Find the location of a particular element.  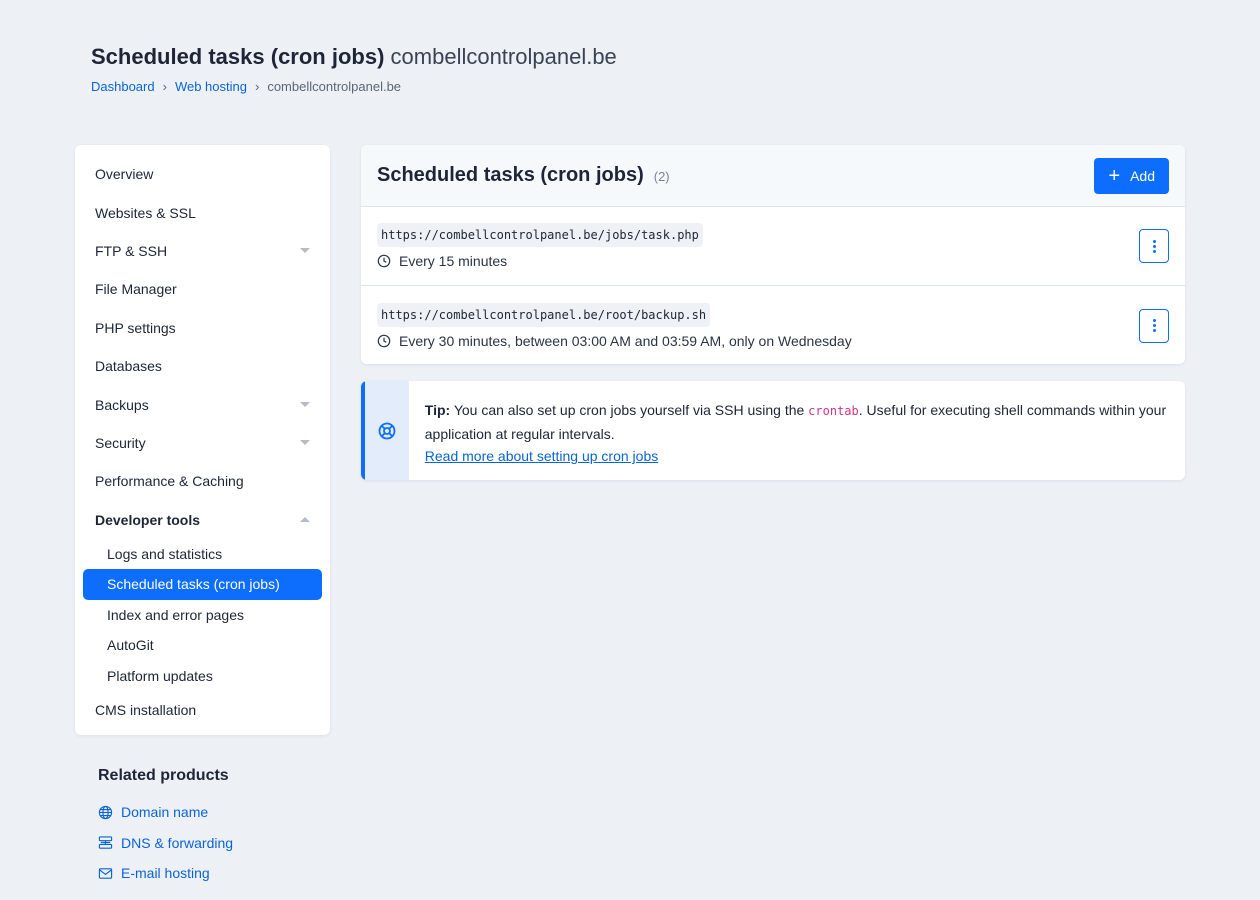

sidebar-item-developer-tools: Developer tools is located at coordinates (202, 520).